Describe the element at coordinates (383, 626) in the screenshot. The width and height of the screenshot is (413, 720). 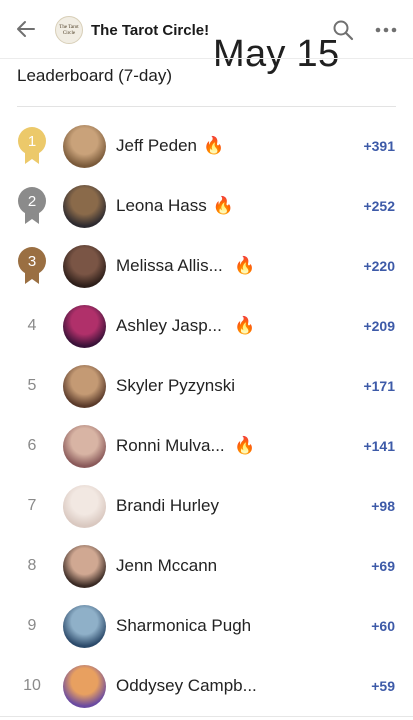
I see `points-value: +60` at that location.